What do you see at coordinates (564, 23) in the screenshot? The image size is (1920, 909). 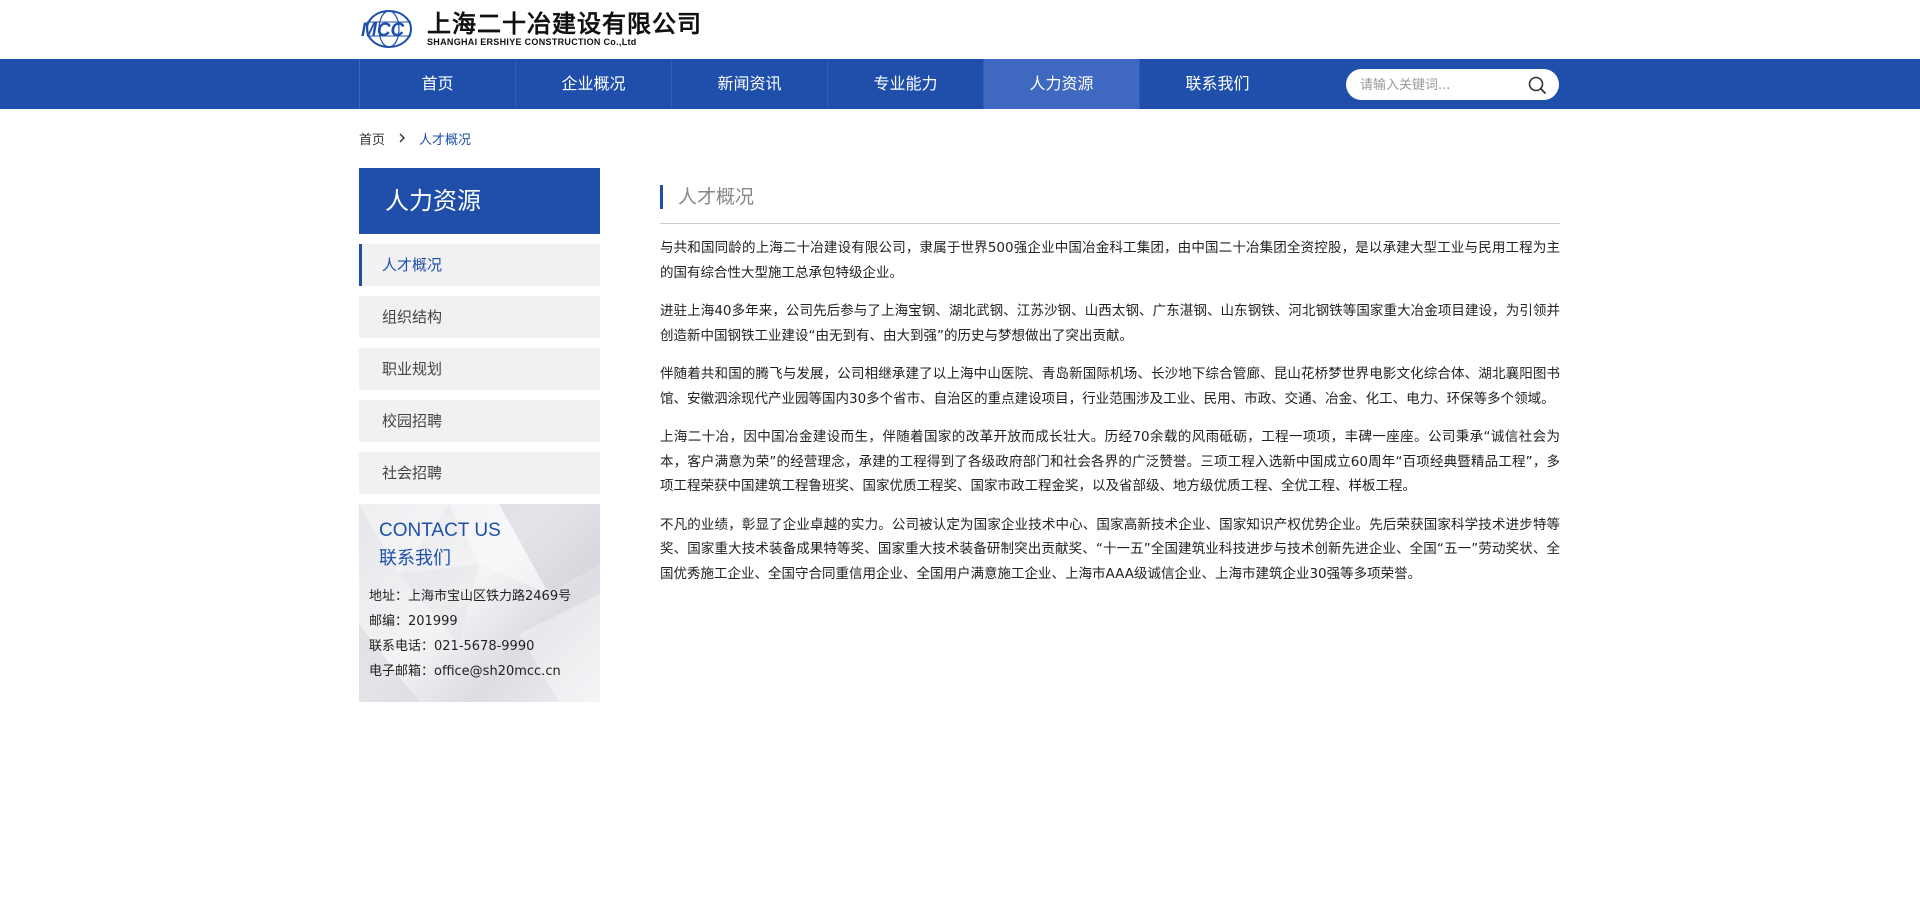 I see `company-name-cn: 上海二十冶建设有限公司` at bounding box center [564, 23].